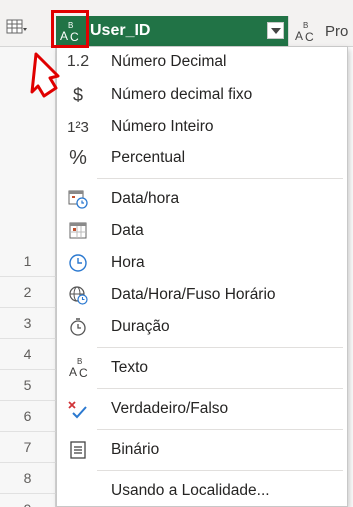 The width and height of the screenshot is (353, 507). What do you see at coordinates (78, 450) in the screenshot?
I see `binary-icon` at bounding box center [78, 450].